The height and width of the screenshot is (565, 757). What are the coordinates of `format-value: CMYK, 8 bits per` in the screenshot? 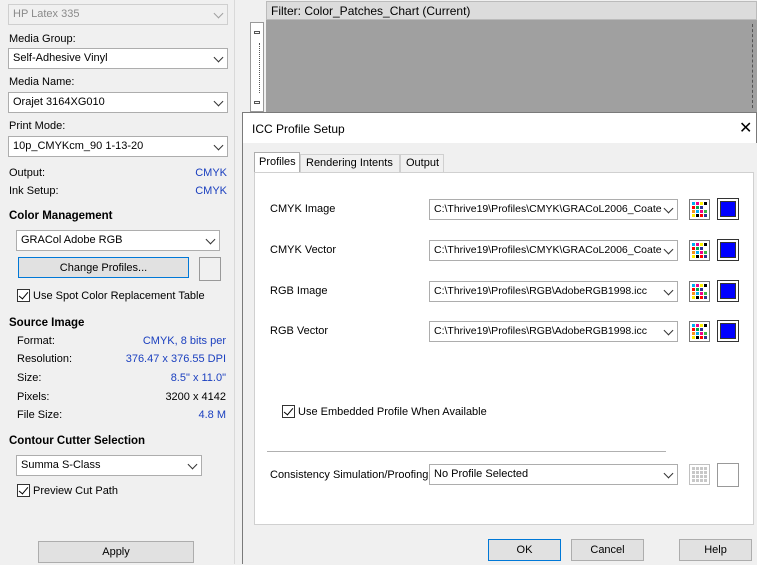 It's located at (184, 341).